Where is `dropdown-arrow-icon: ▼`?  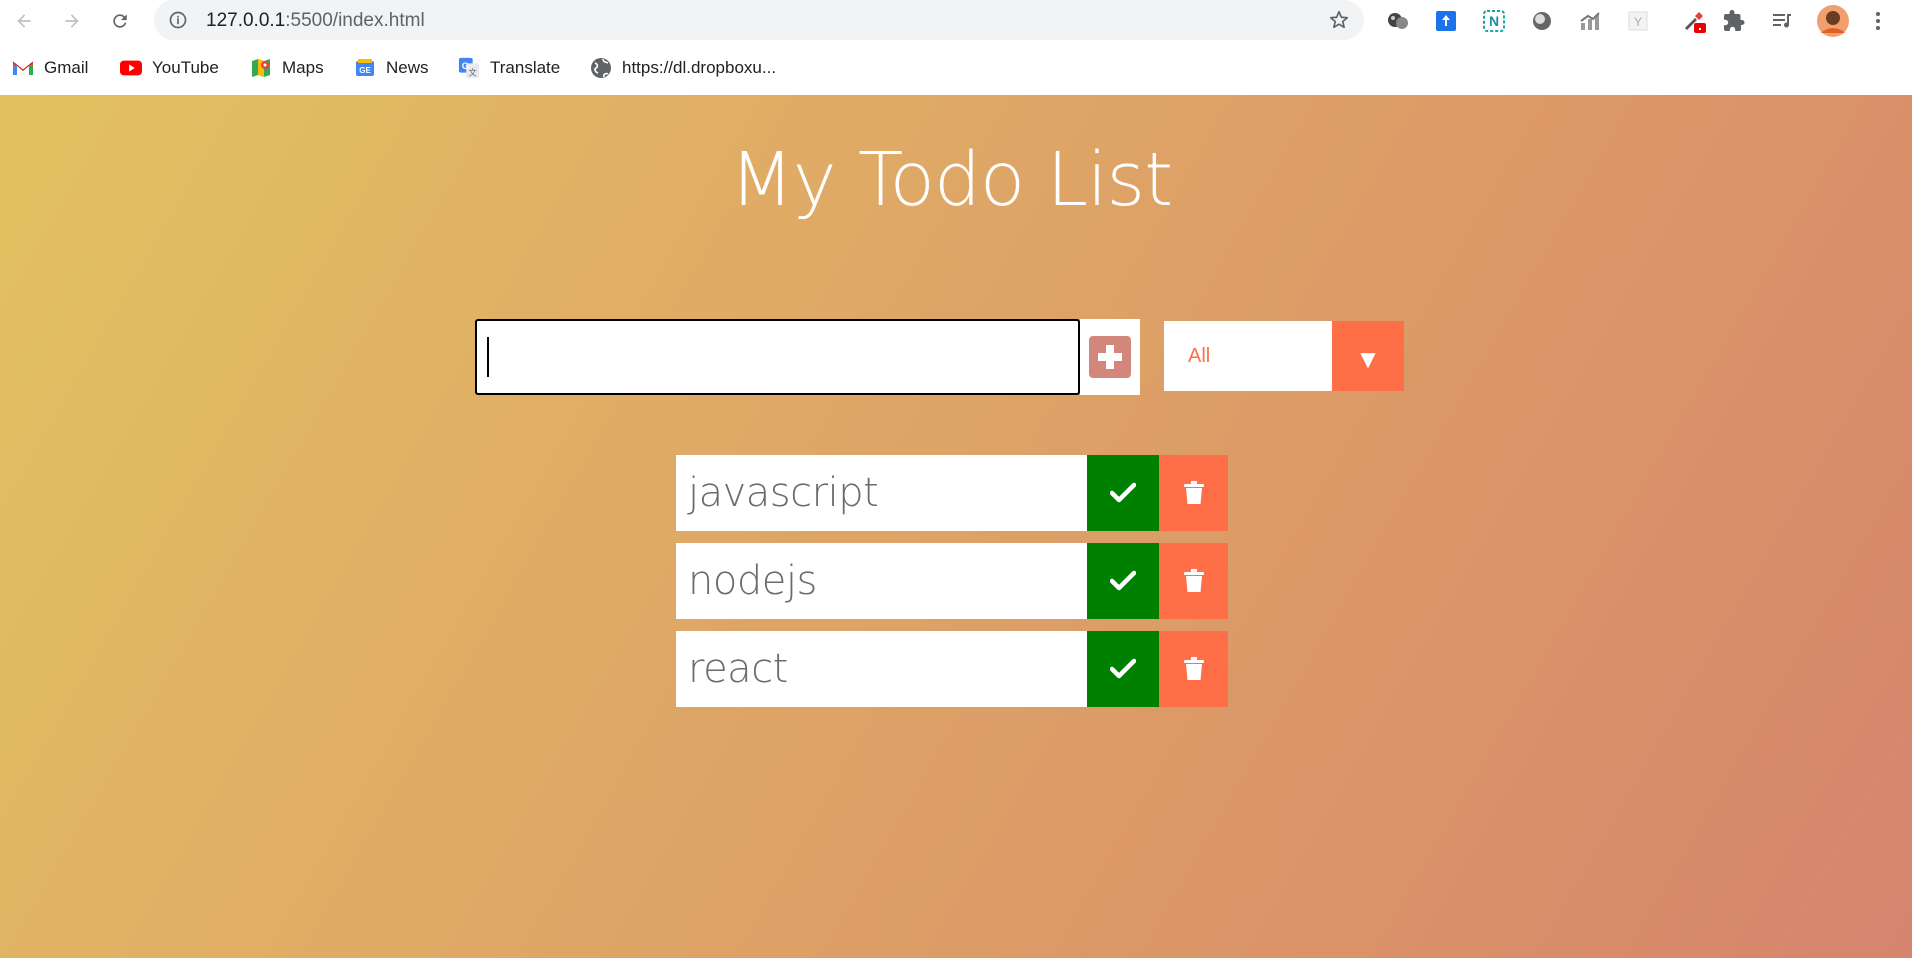 dropdown-arrow-icon: ▼ is located at coordinates (1368, 356).